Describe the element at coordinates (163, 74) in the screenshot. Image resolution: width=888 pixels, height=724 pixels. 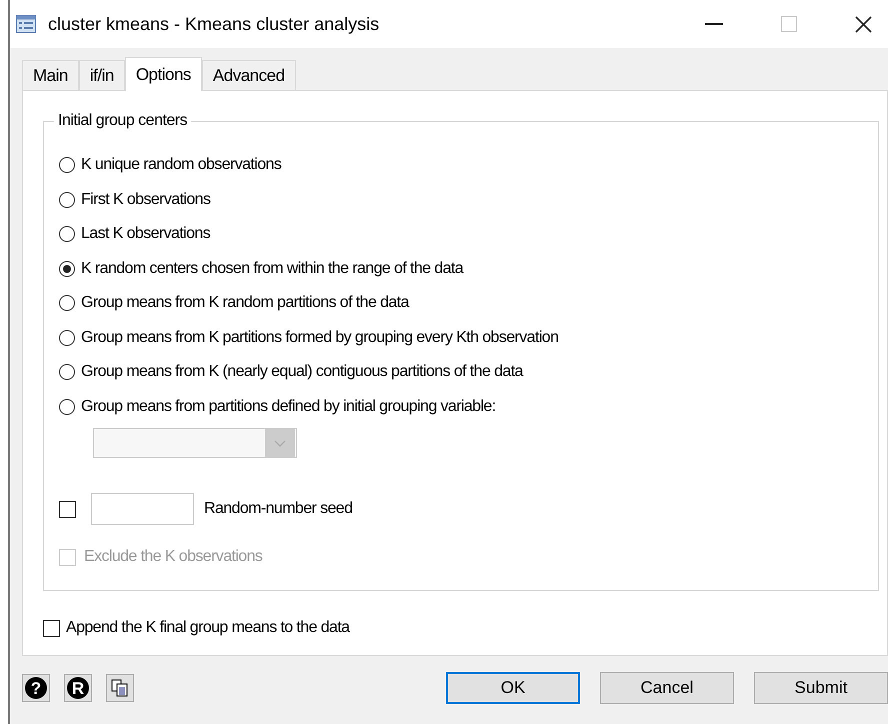
I see `tab: Options` at that location.